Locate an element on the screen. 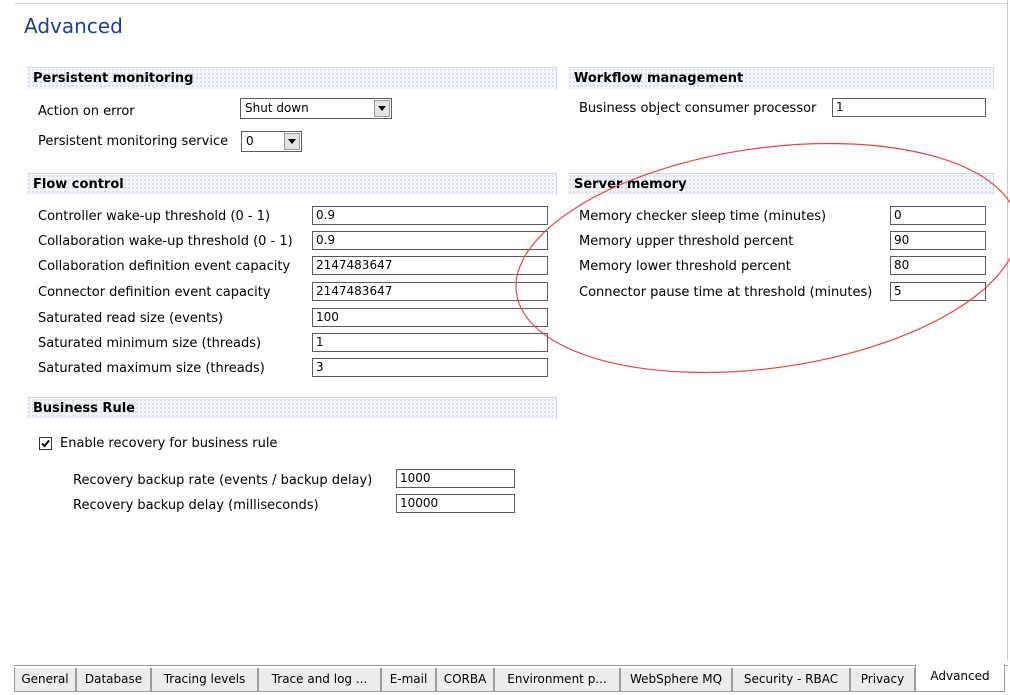 This screenshot has width=1010, height=695. server-memory-field-label: Memory upper threshold percent is located at coordinates (686, 241).